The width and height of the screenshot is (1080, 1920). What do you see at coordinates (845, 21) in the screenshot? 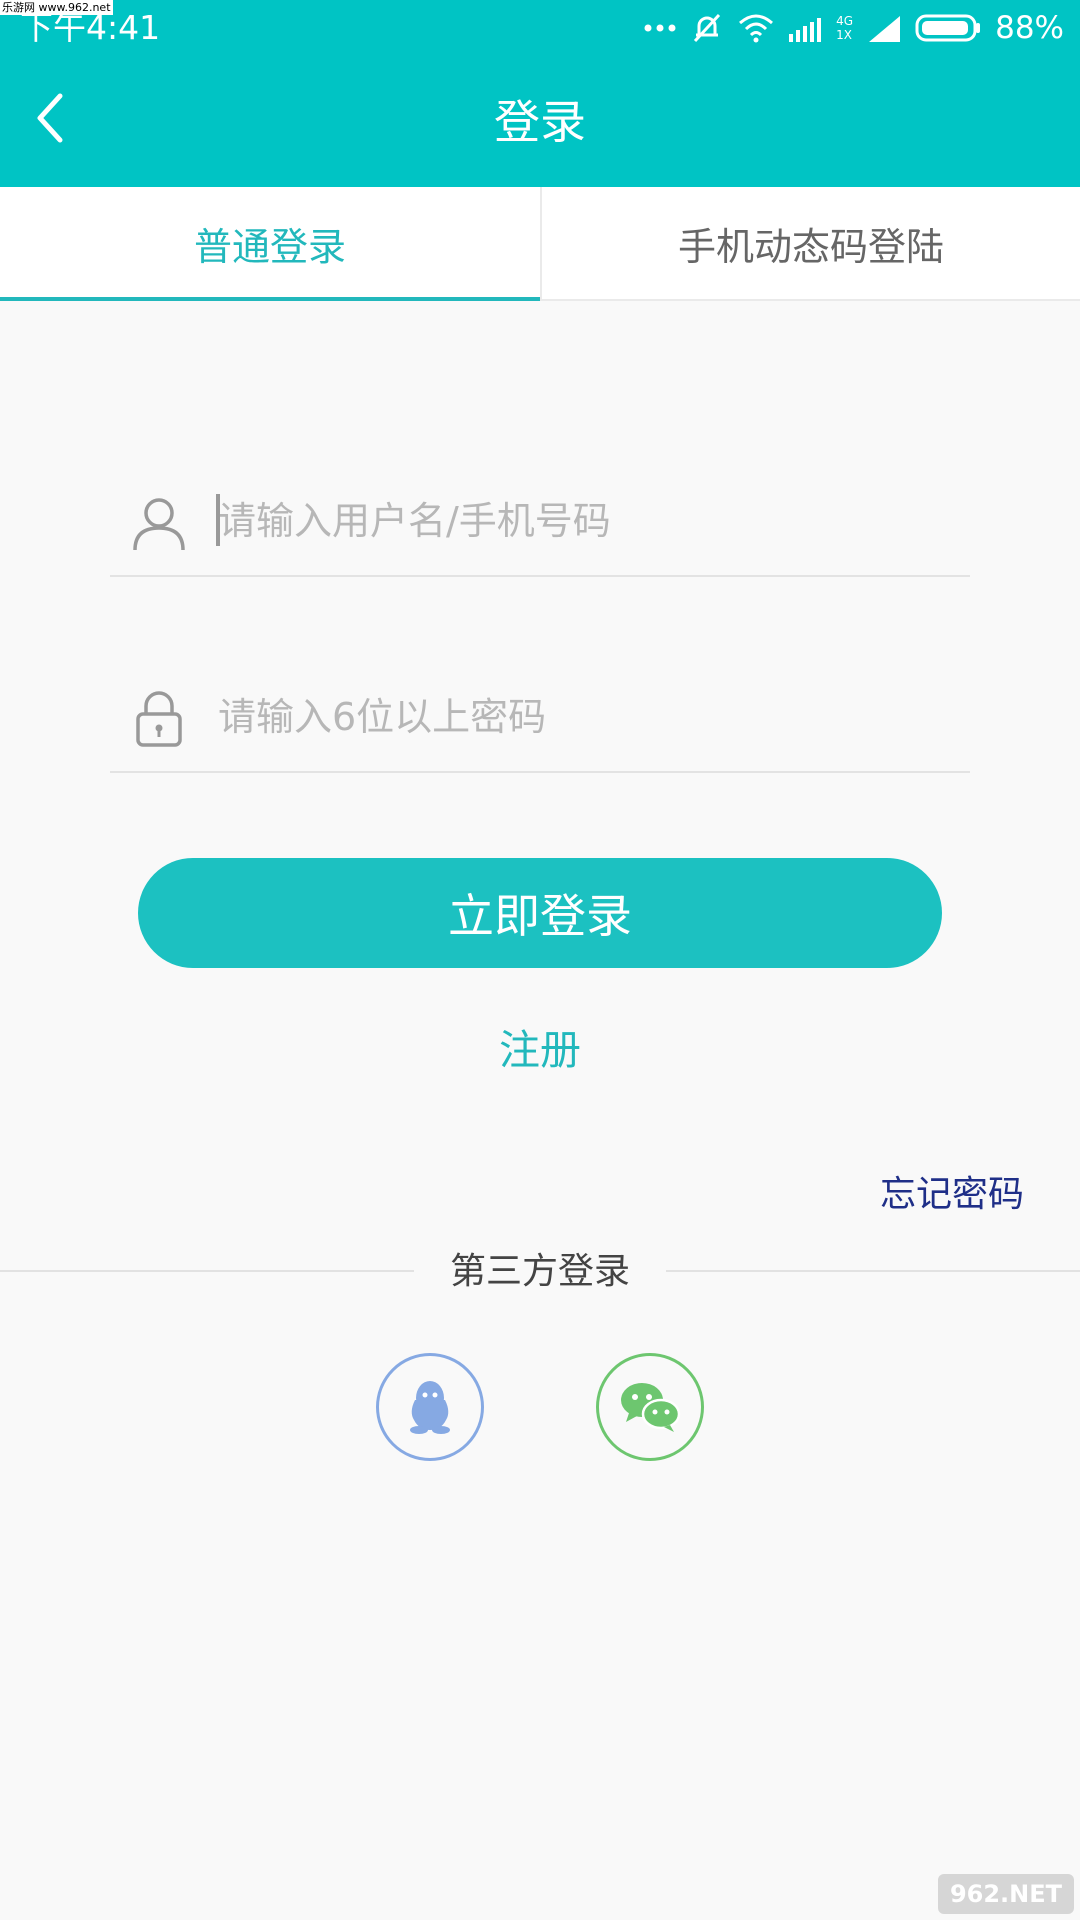
I see `network-4g-label: 4G` at bounding box center [845, 21].